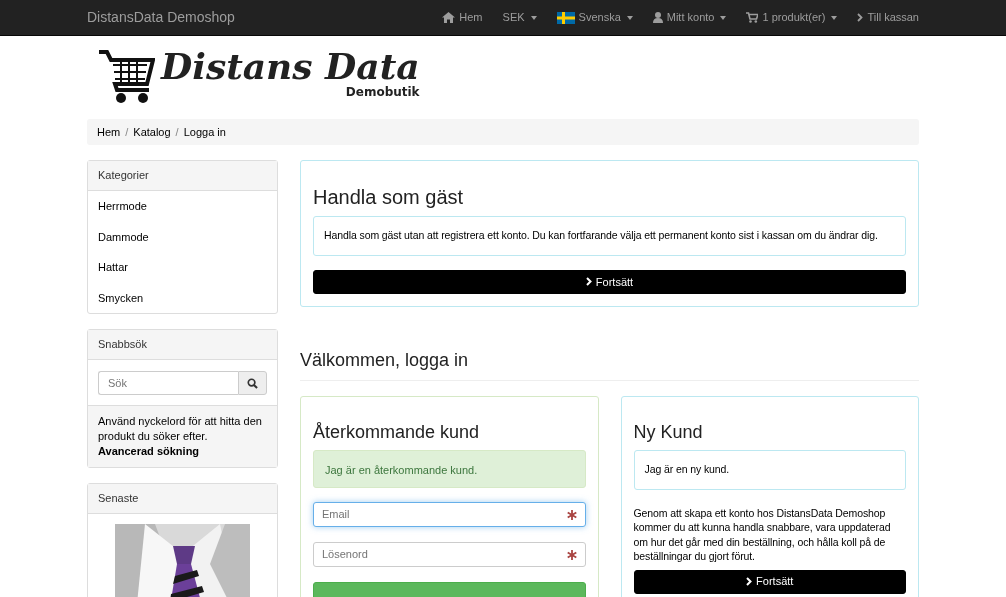 The height and width of the screenshot is (597, 1006). What do you see at coordinates (792, 18) in the screenshot?
I see `nav-dropdown: 1 produkt(er)` at bounding box center [792, 18].